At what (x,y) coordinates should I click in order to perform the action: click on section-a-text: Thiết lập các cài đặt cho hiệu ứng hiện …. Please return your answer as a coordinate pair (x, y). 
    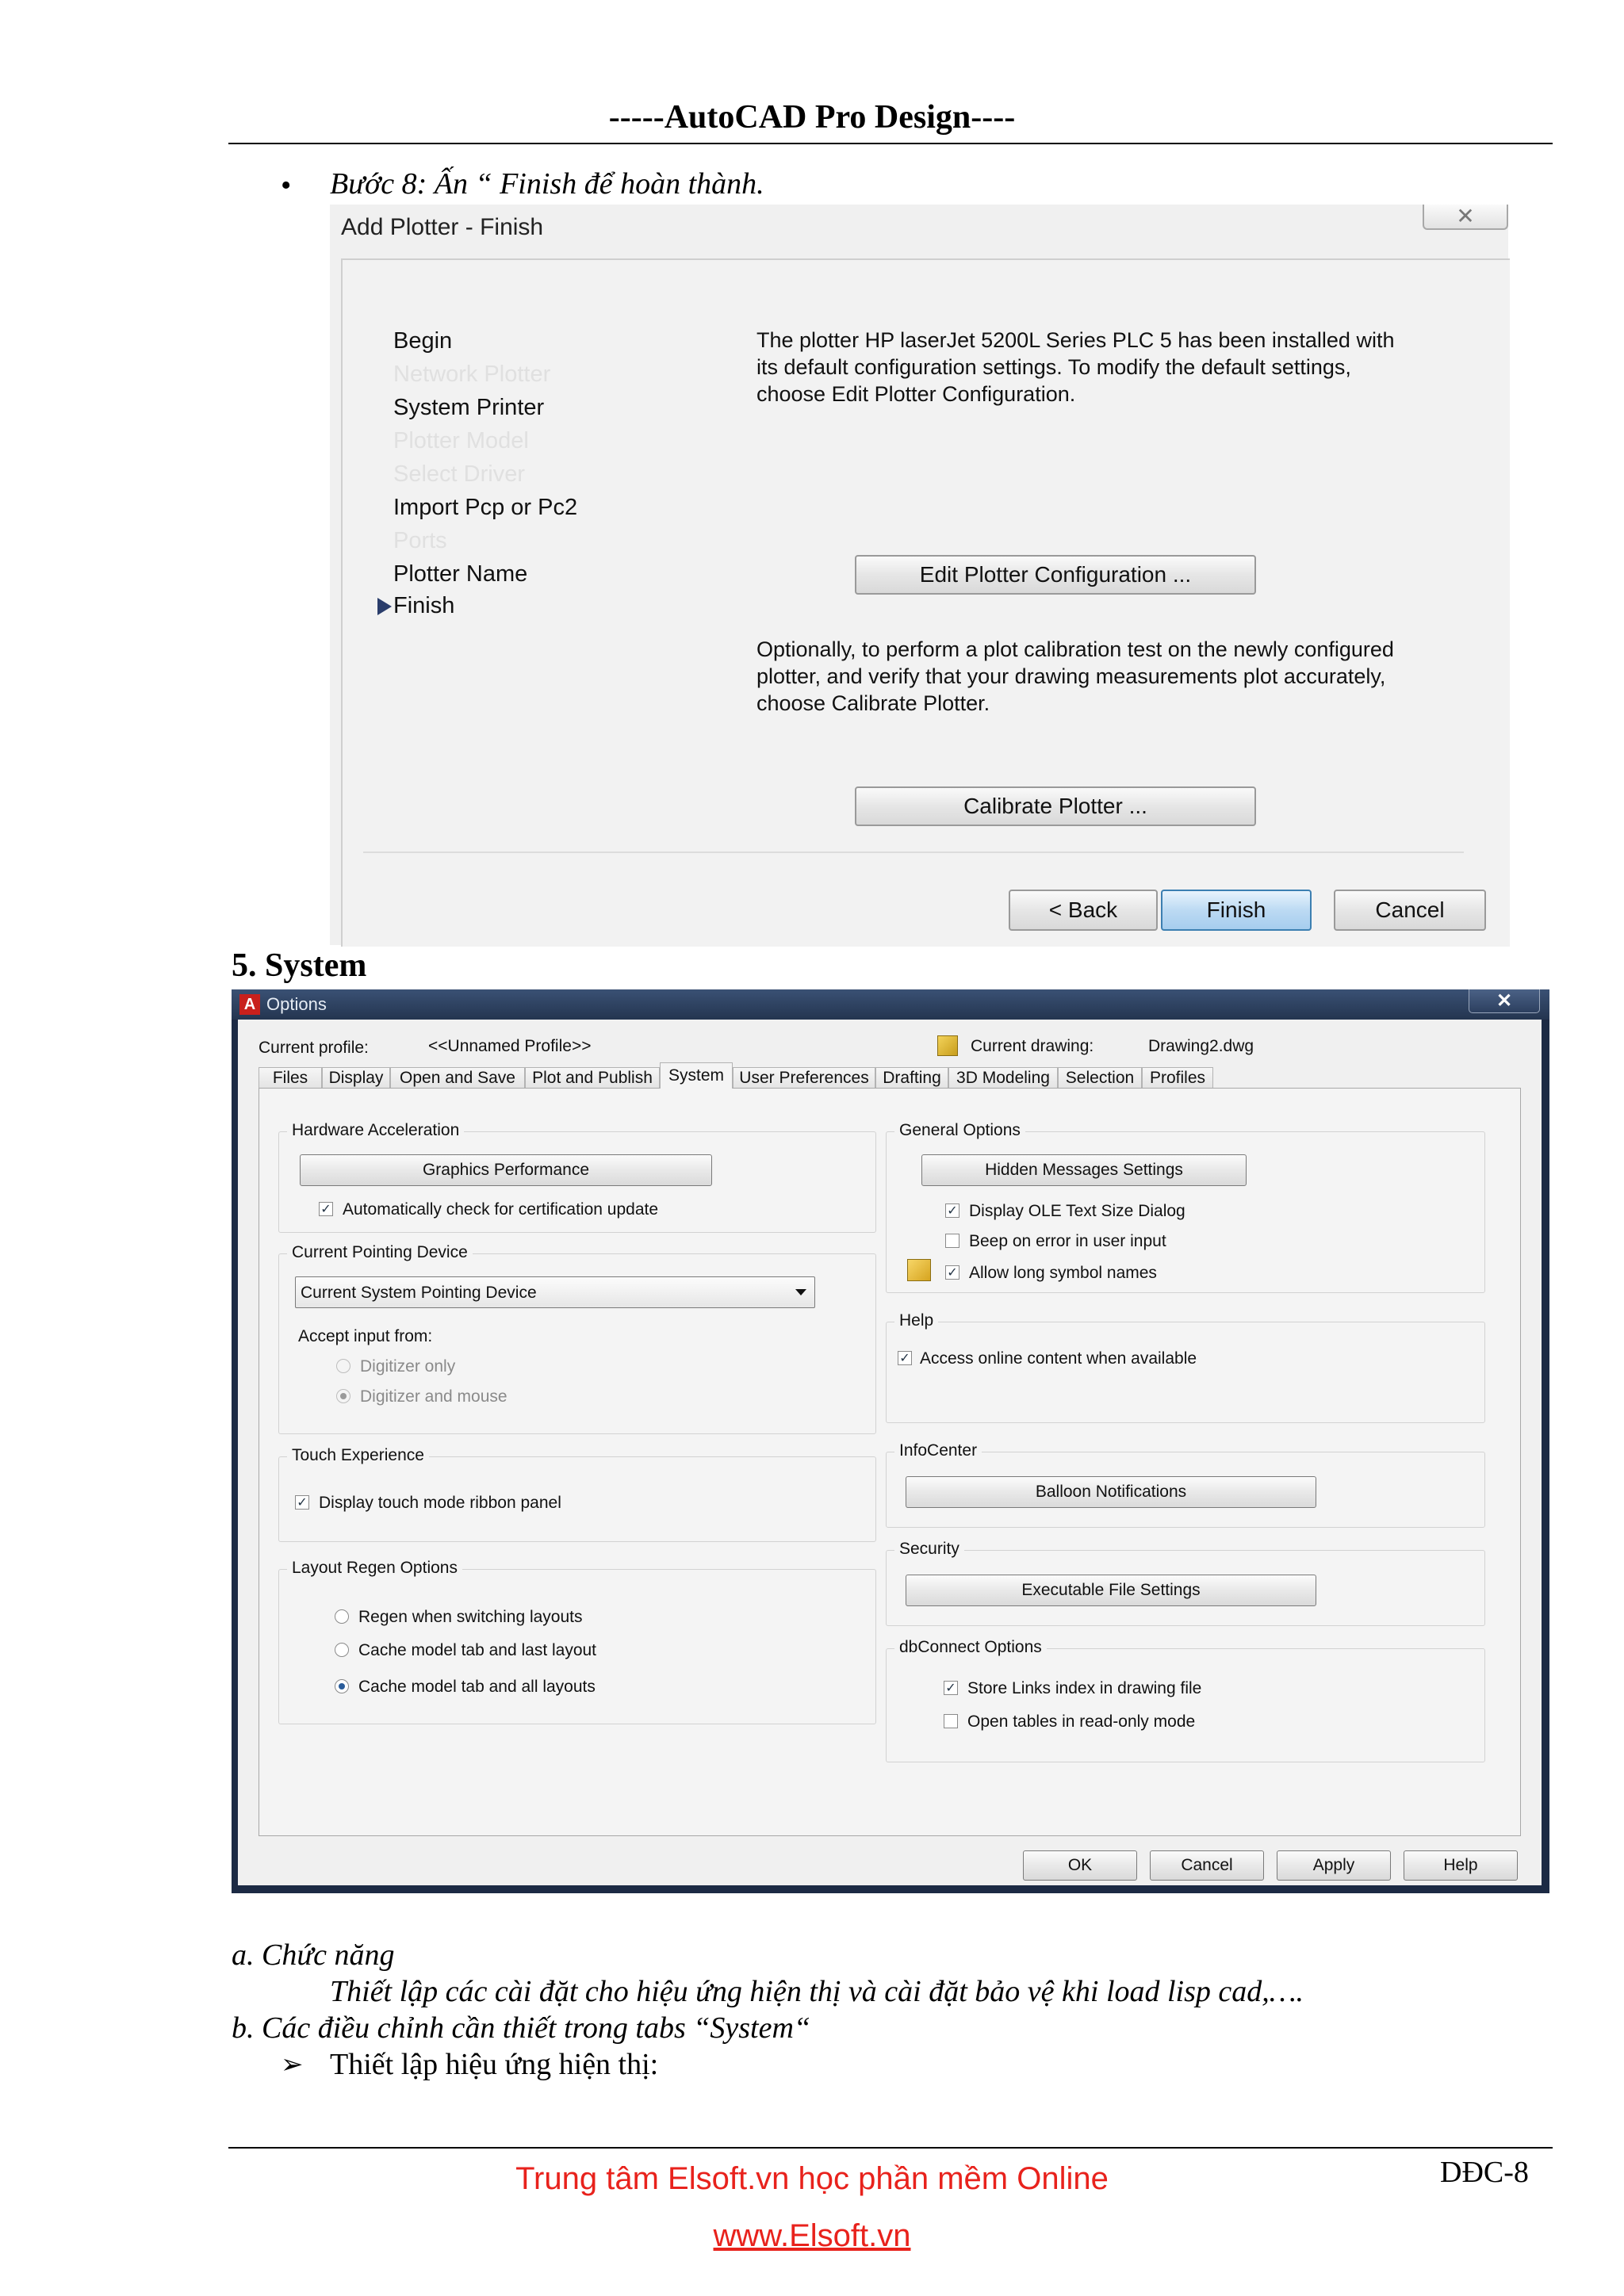
    Looking at the image, I should click on (817, 1992).